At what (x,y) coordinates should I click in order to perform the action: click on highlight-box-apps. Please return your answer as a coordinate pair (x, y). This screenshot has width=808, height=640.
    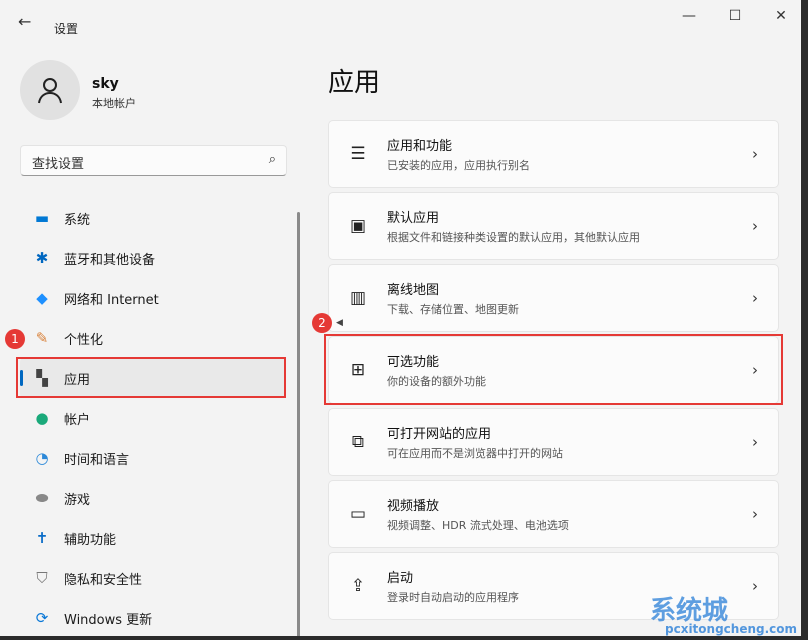
    Looking at the image, I should click on (151, 377).